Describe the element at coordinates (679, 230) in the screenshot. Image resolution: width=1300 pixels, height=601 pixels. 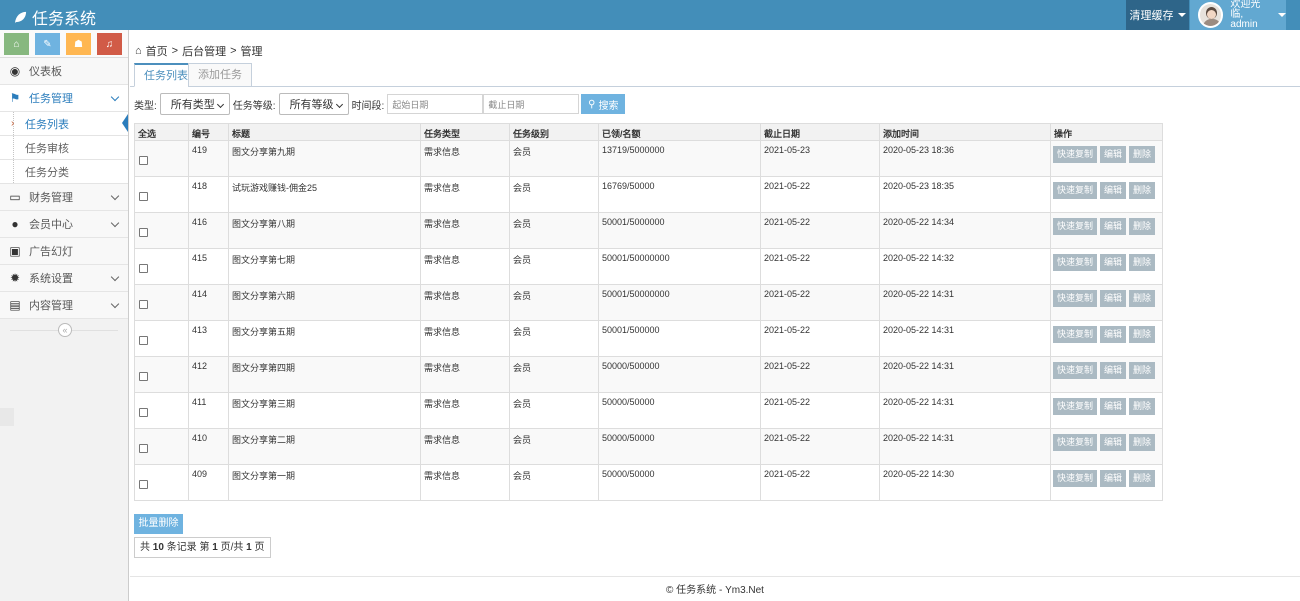
I see `cell-quota: 50001/5000000` at that location.